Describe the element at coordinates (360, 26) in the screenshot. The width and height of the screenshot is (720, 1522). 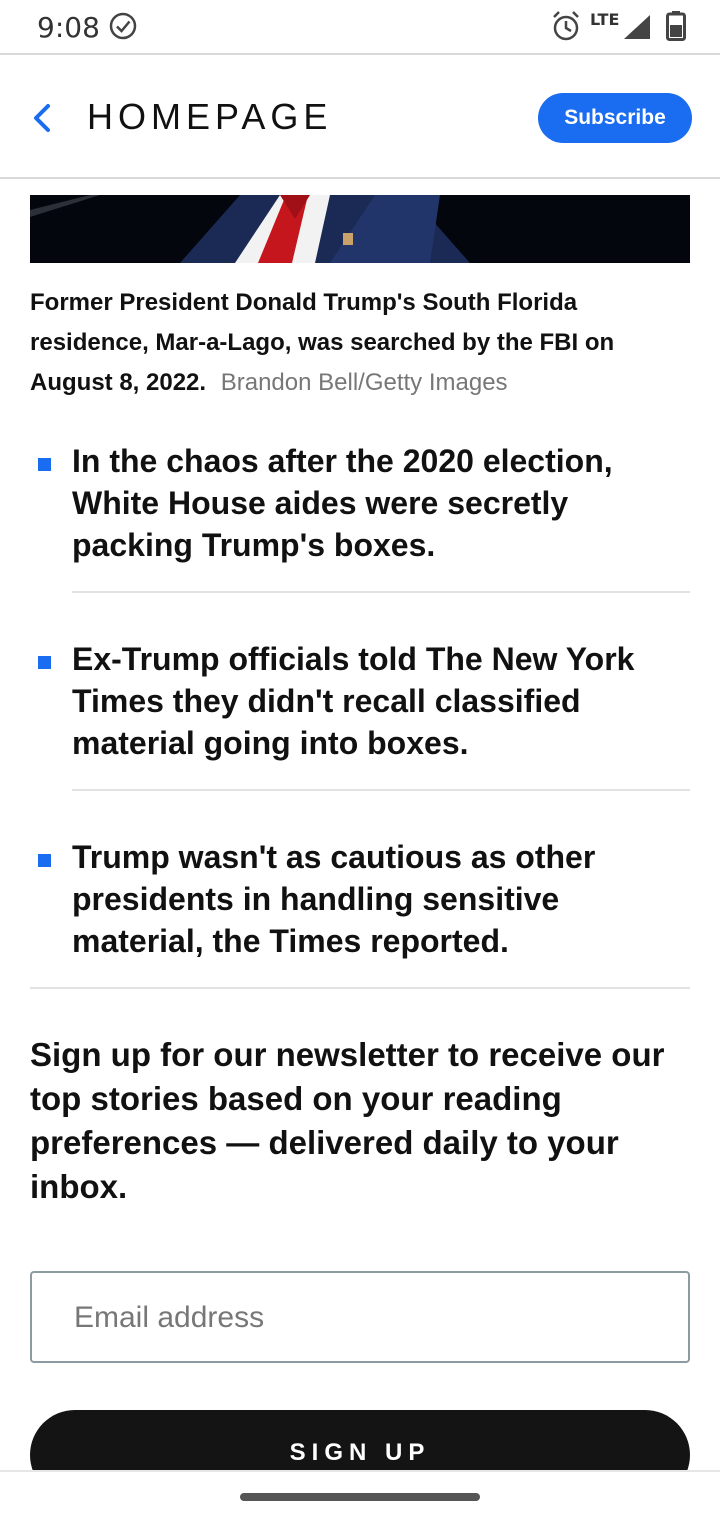
I see `status-bar: 9:08 LTE` at that location.